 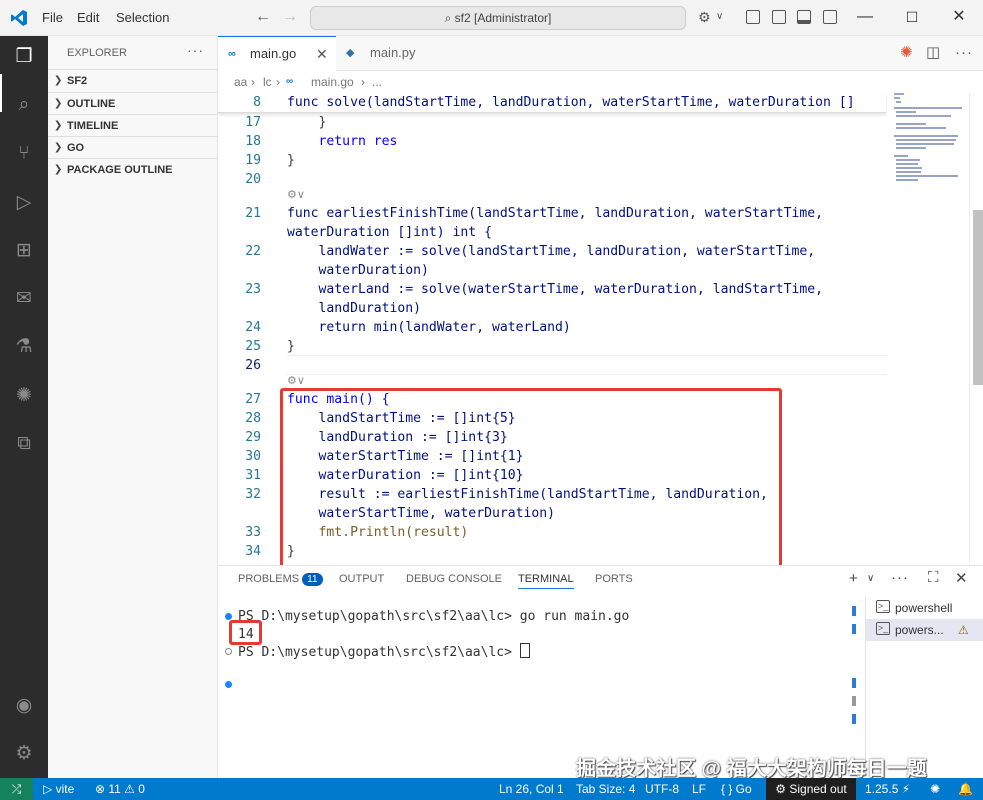 What do you see at coordinates (395, 53) in the screenshot?
I see `tab-main-py: ◆ main.py` at bounding box center [395, 53].